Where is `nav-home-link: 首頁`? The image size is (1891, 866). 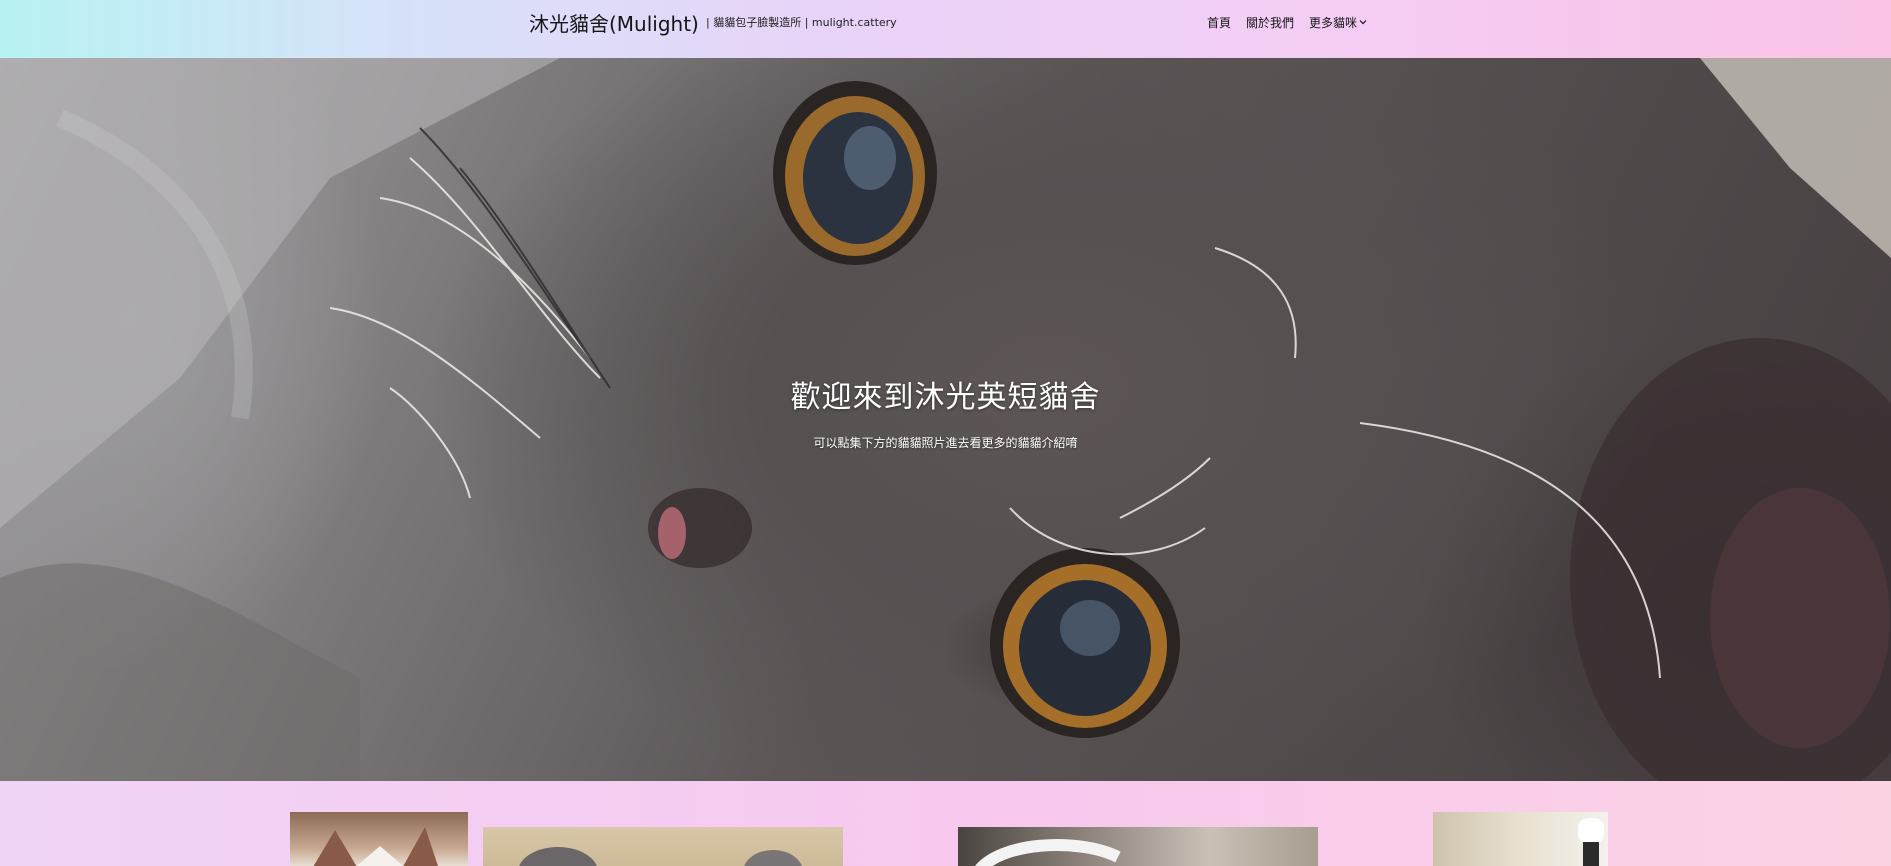 nav-home-link: 首頁 is located at coordinates (1219, 22).